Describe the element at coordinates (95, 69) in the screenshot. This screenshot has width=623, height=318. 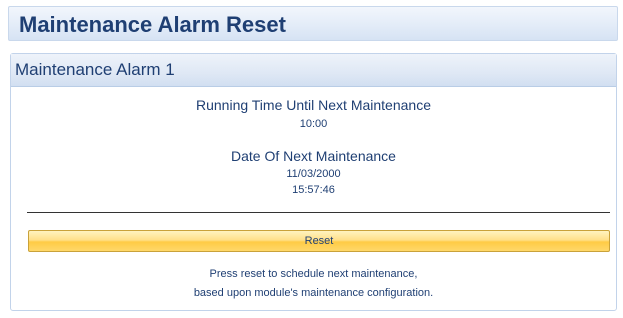
I see `panel-header-title: Maintenance Alarm 1` at that location.